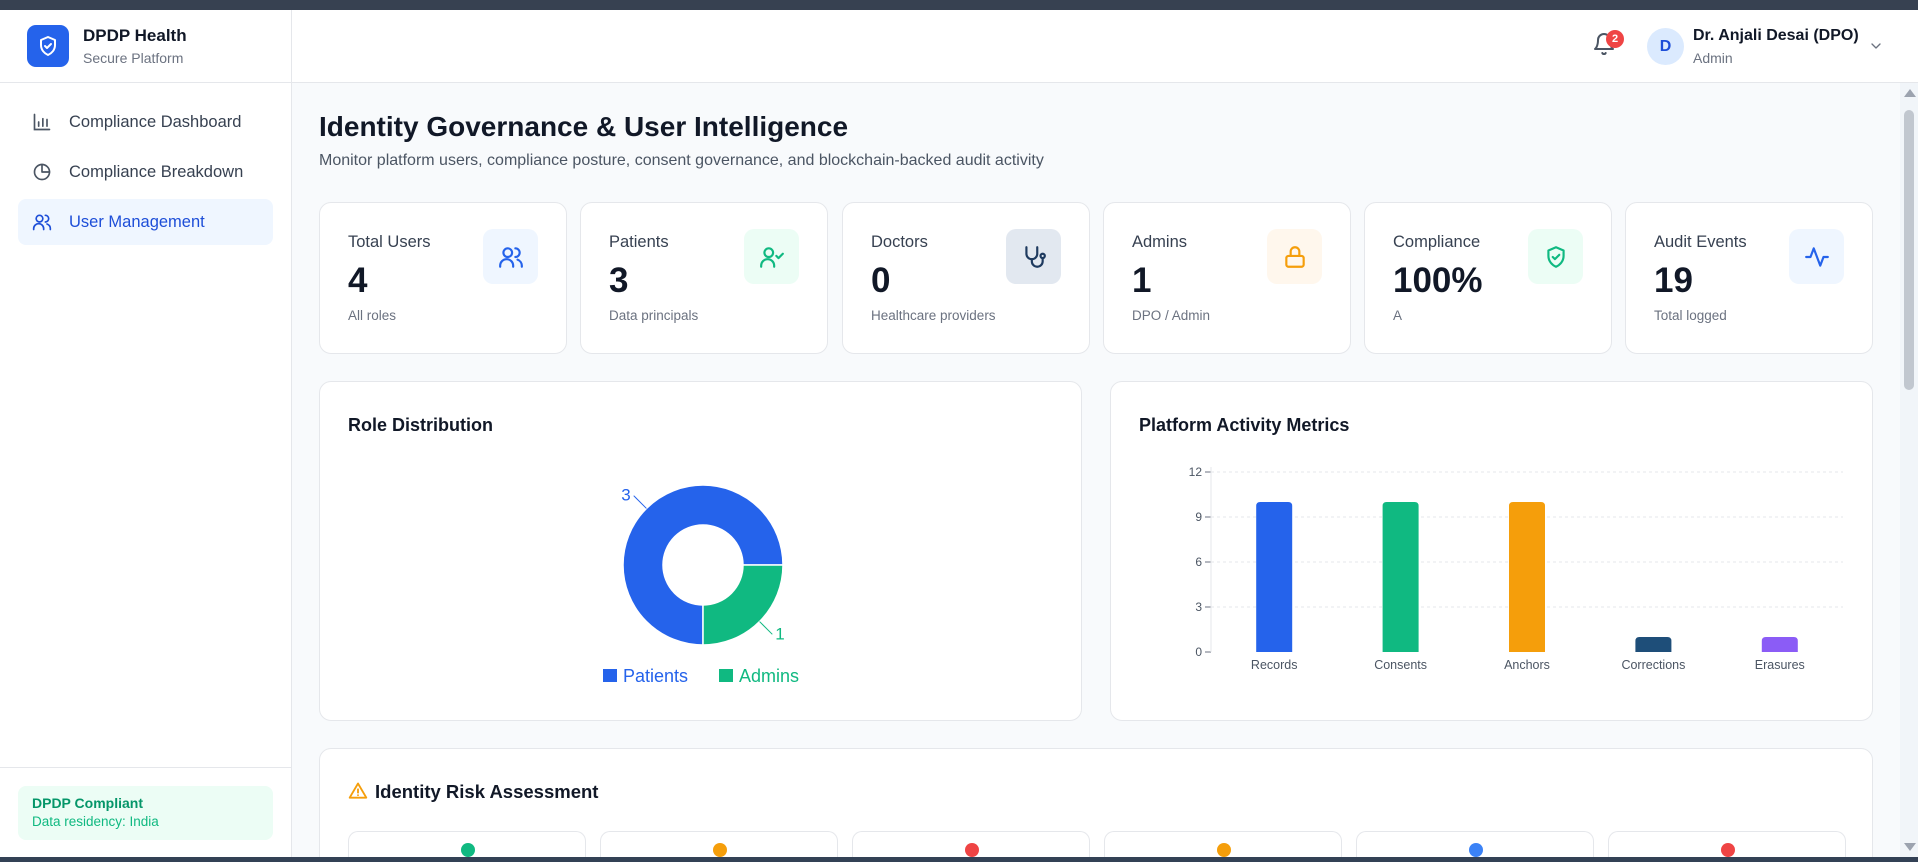 This screenshot has height=862, width=1918. What do you see at coordinates (1227, 278) in the screenshot?
I see `stat-card-admins: Admins 1 DPO / Admin` at bounding box center [1227, 278].